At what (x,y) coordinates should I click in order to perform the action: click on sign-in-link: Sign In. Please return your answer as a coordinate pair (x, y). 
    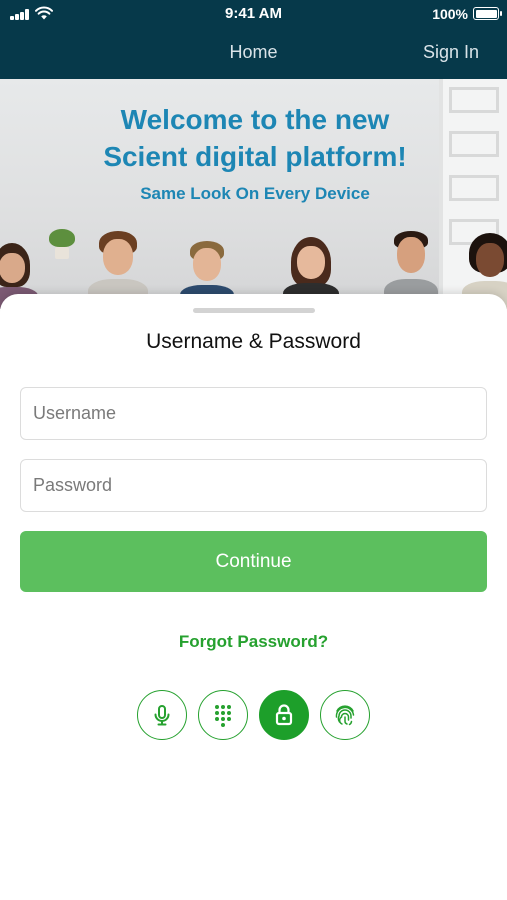
    Looking at the image, I should click on (451, 52).